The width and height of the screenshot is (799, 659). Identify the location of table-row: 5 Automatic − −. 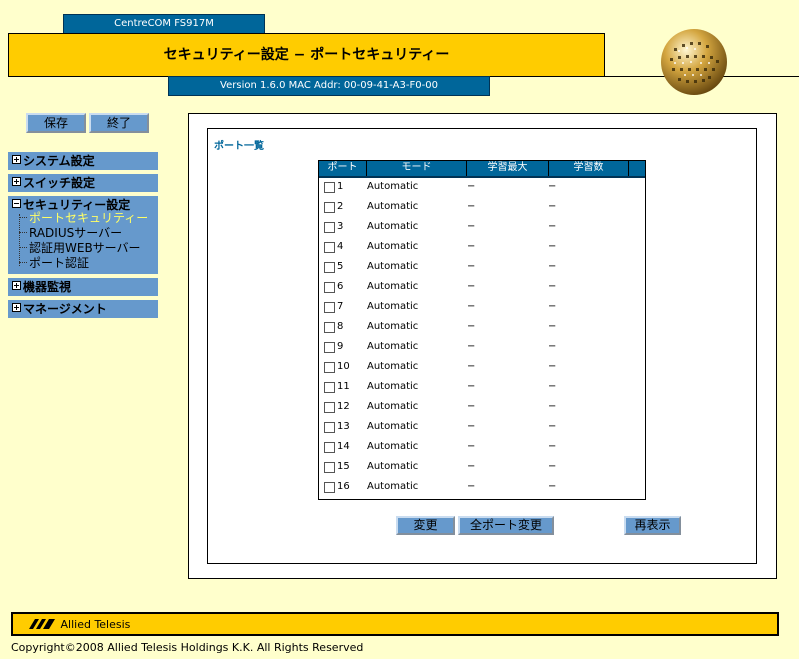
(482, 269).